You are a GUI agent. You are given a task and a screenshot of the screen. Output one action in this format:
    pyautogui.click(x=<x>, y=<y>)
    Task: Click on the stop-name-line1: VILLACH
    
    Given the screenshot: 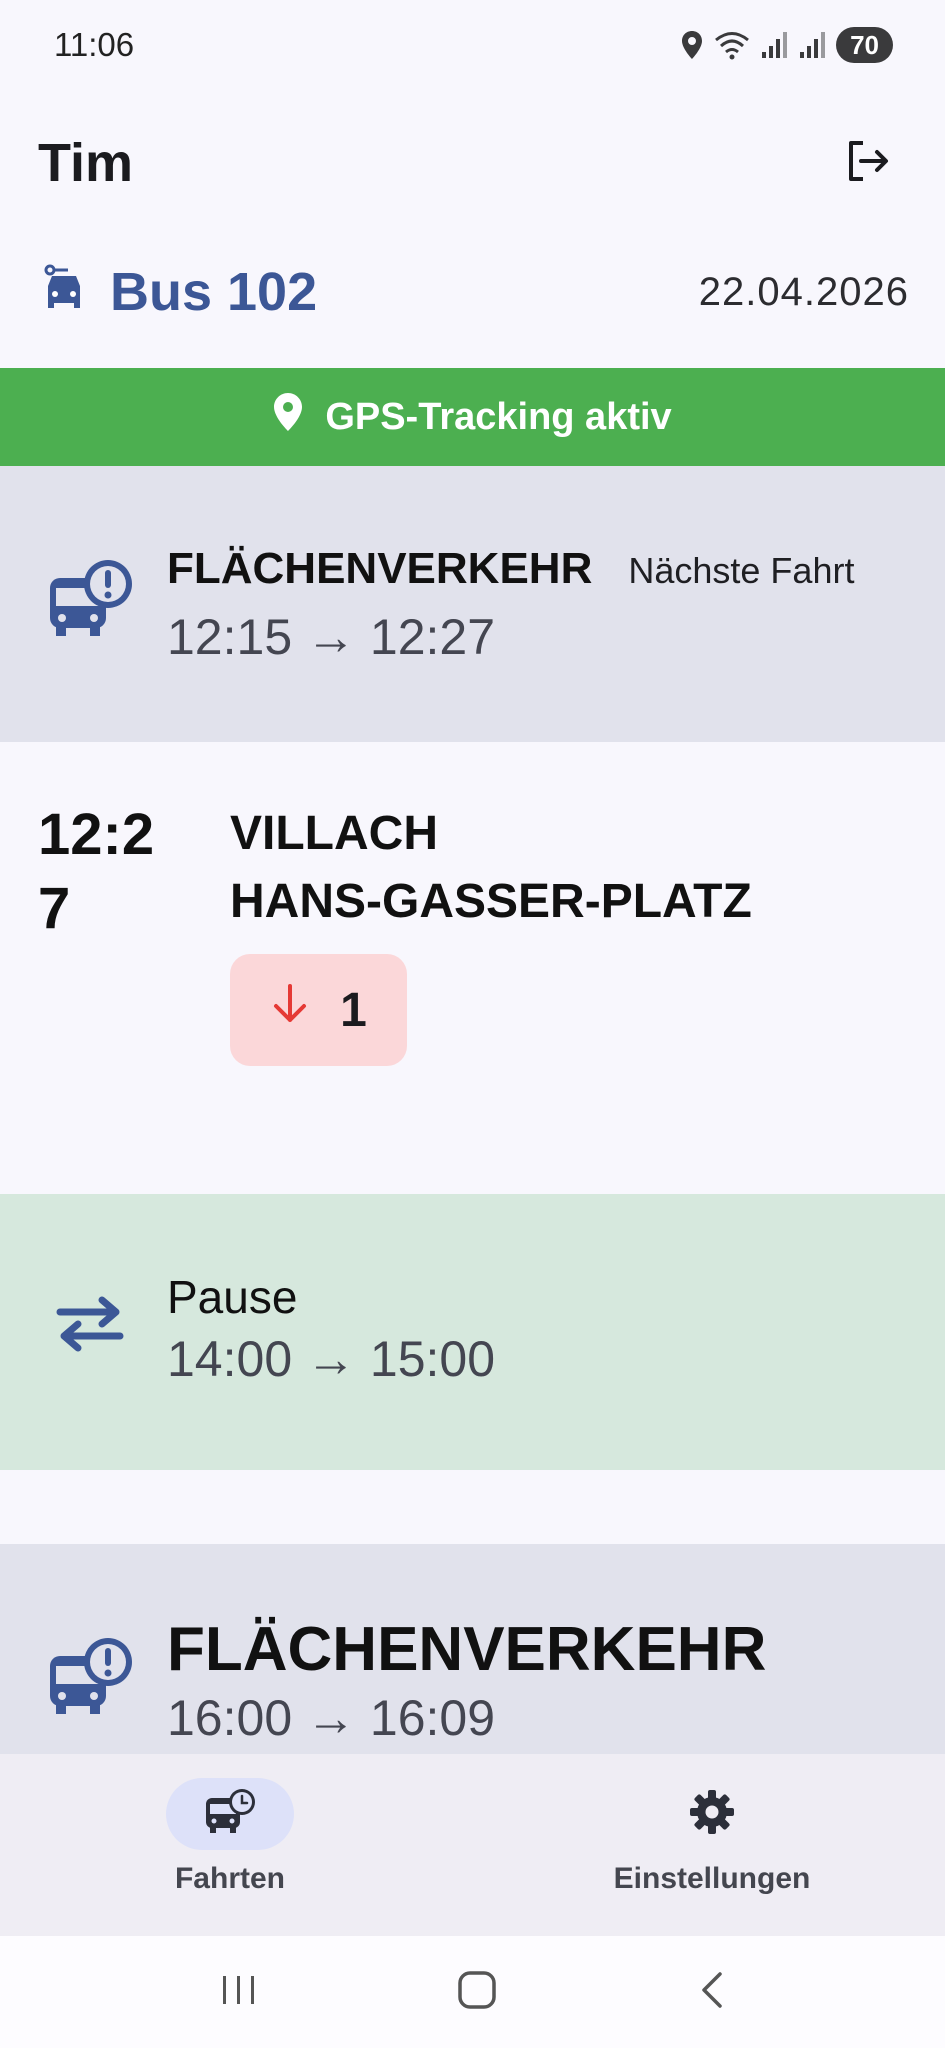 What is the action you would take?
    pyautogui.click(x=334, y=833)
    